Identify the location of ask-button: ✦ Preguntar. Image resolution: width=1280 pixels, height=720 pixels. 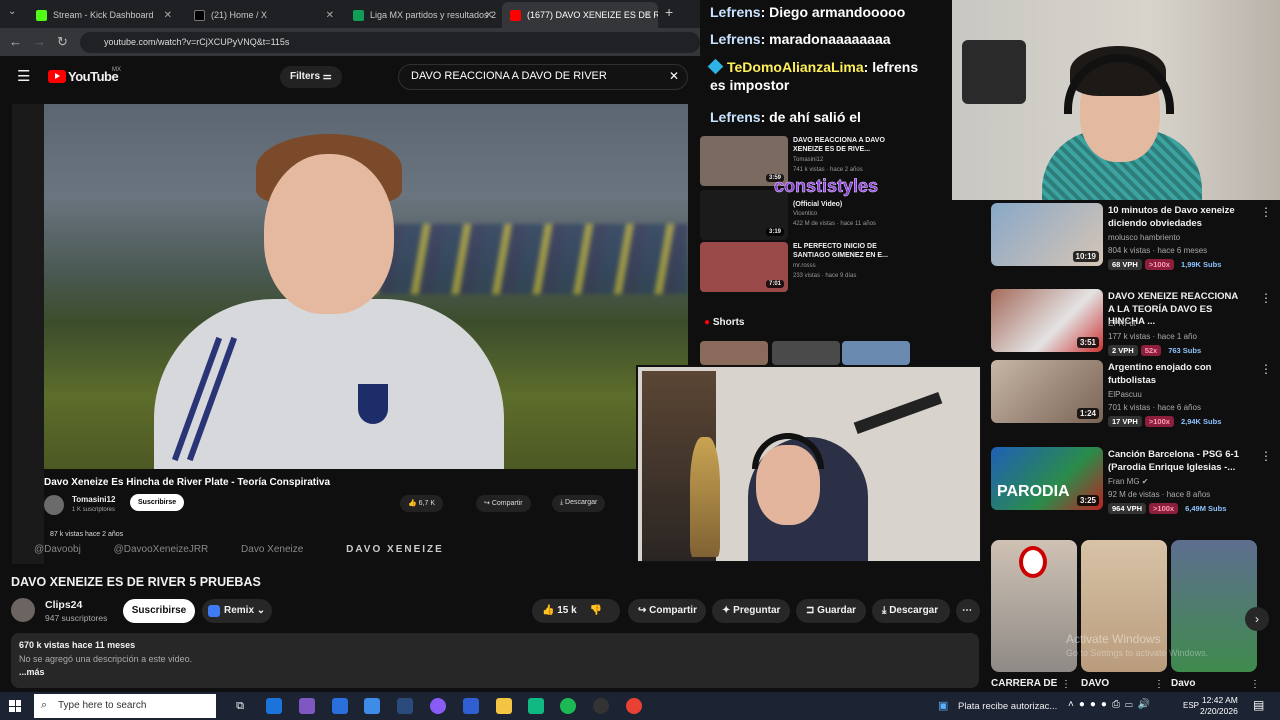
(751, 611).